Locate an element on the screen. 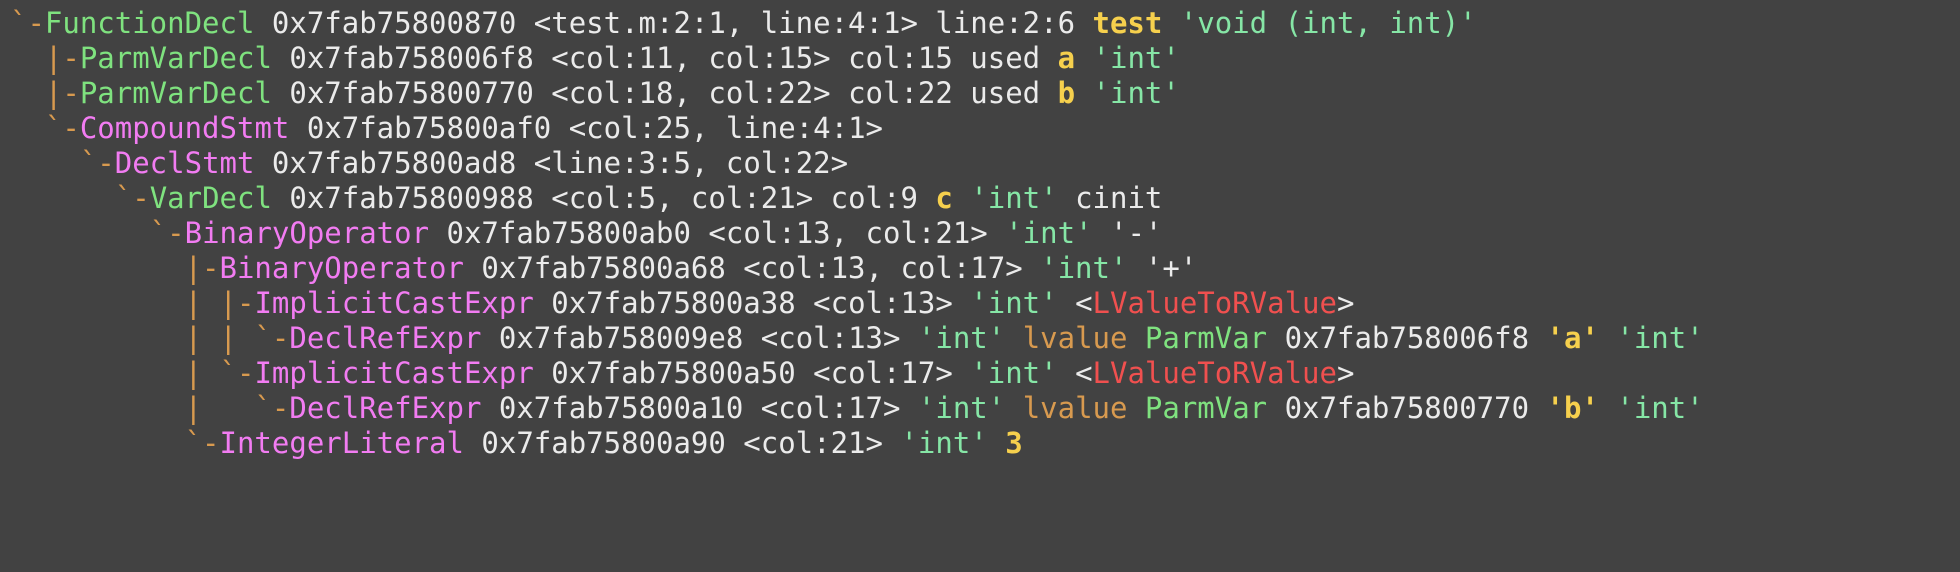 The image size is (1960, 572). ast-line-segment: 0x7fab75800a10 <col:17> is located at coordinates (699, 408).